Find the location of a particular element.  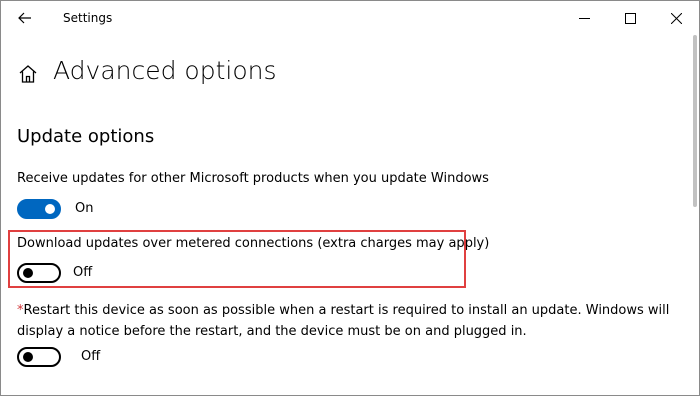

back-arrow-icon is located at coordinates (24, 18).